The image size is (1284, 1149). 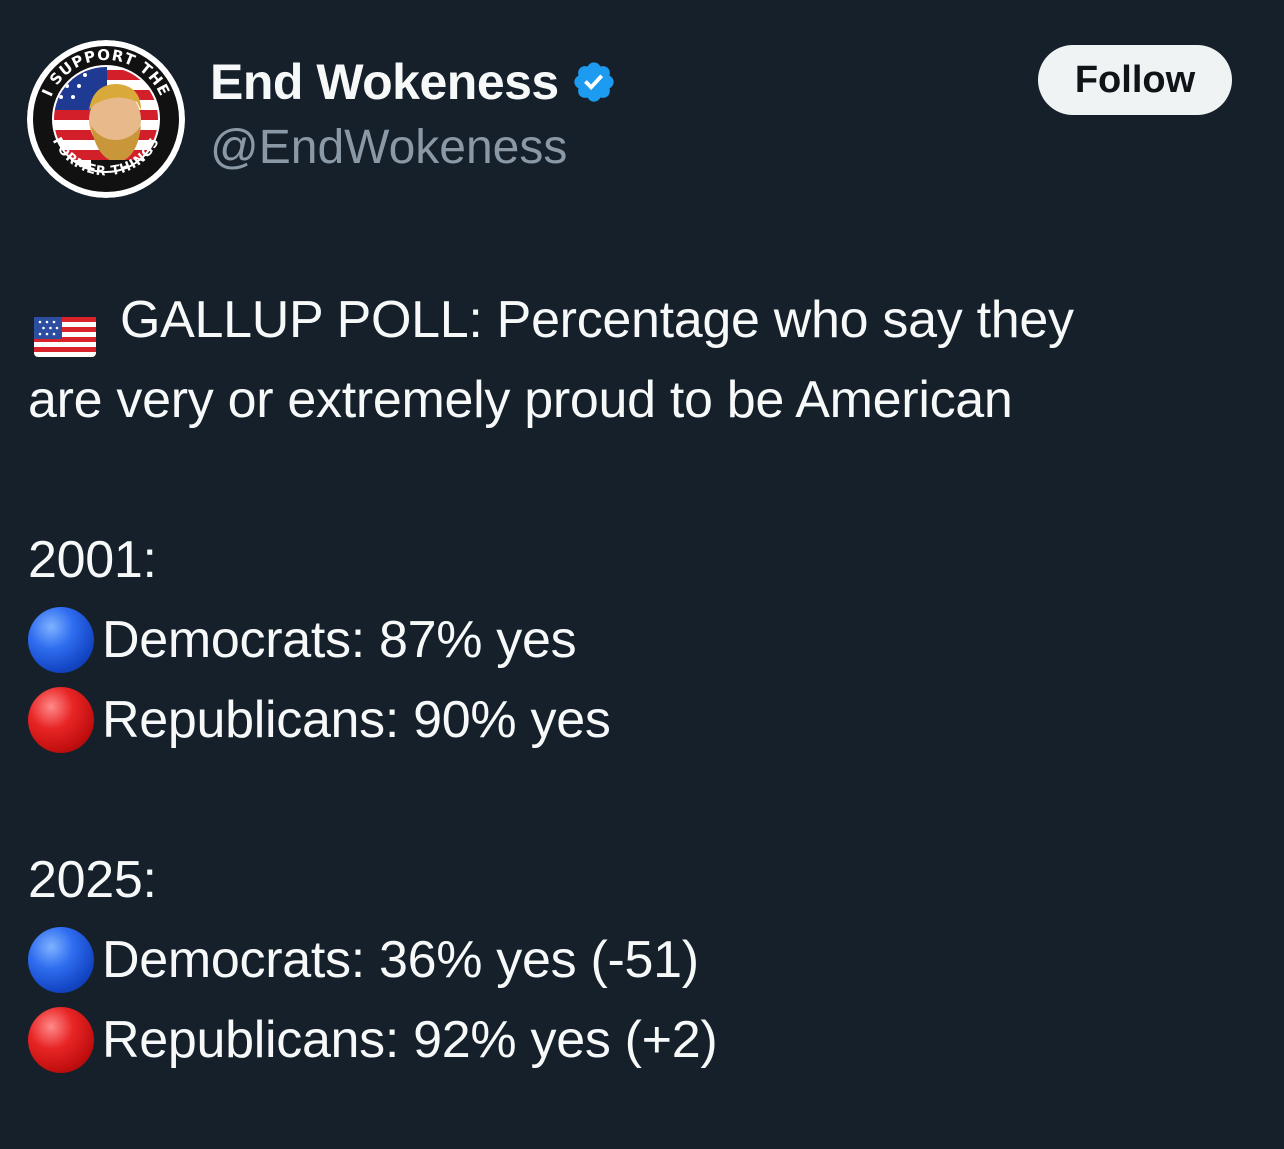 I want to click on name-row: End Wokeness, so click(x=413, y=82).